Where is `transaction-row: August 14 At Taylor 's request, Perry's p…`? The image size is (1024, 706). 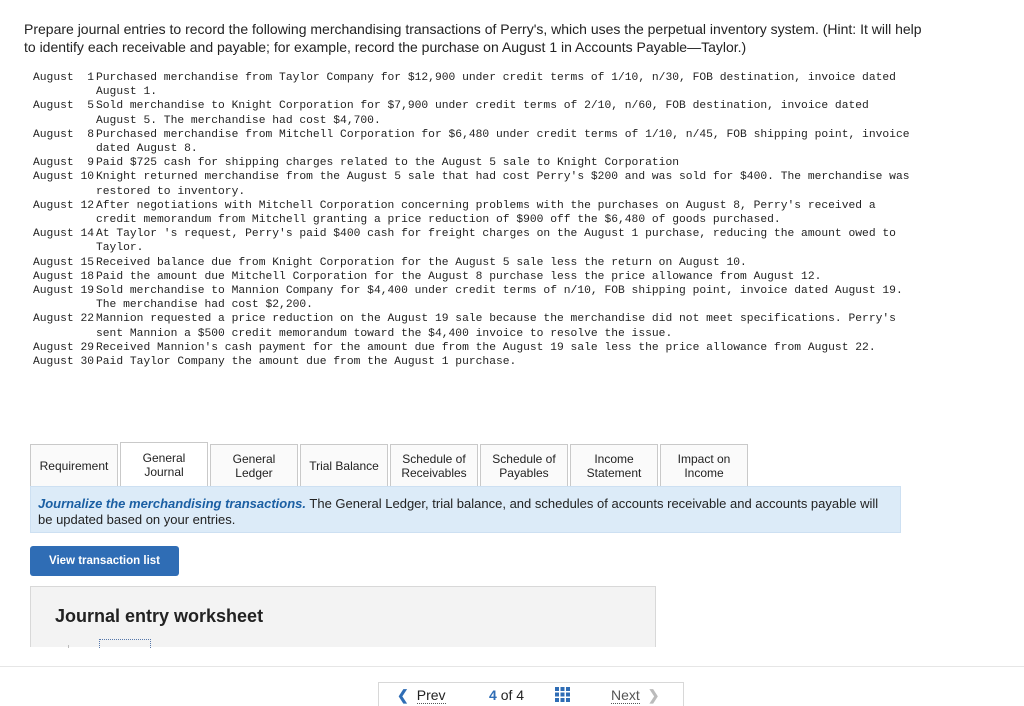
transaction-row: August 14 At Taylor 's request, Perry's p… is located at coordinates (467, 241).